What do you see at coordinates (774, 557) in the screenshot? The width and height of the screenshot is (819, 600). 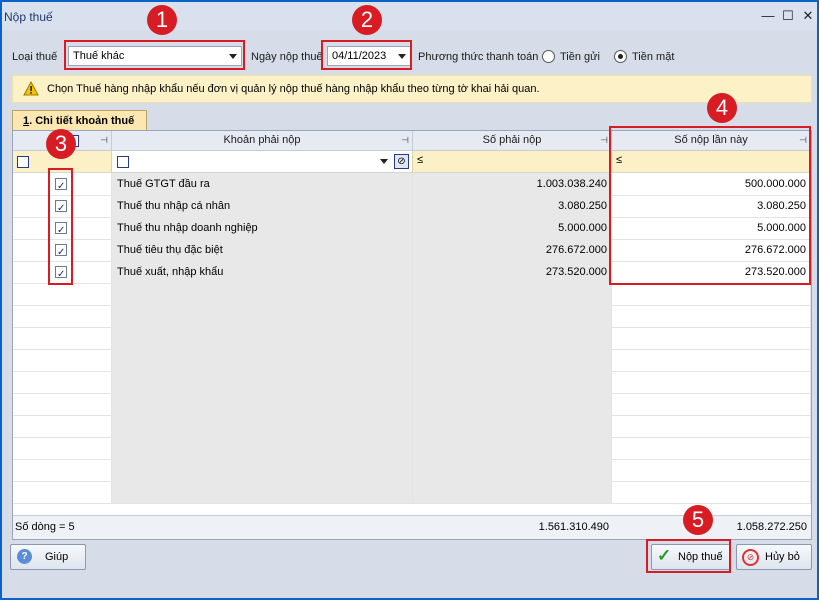 I see `cancel-button: ⊘ Hủy bỏ` at bounding box center [774, 557].